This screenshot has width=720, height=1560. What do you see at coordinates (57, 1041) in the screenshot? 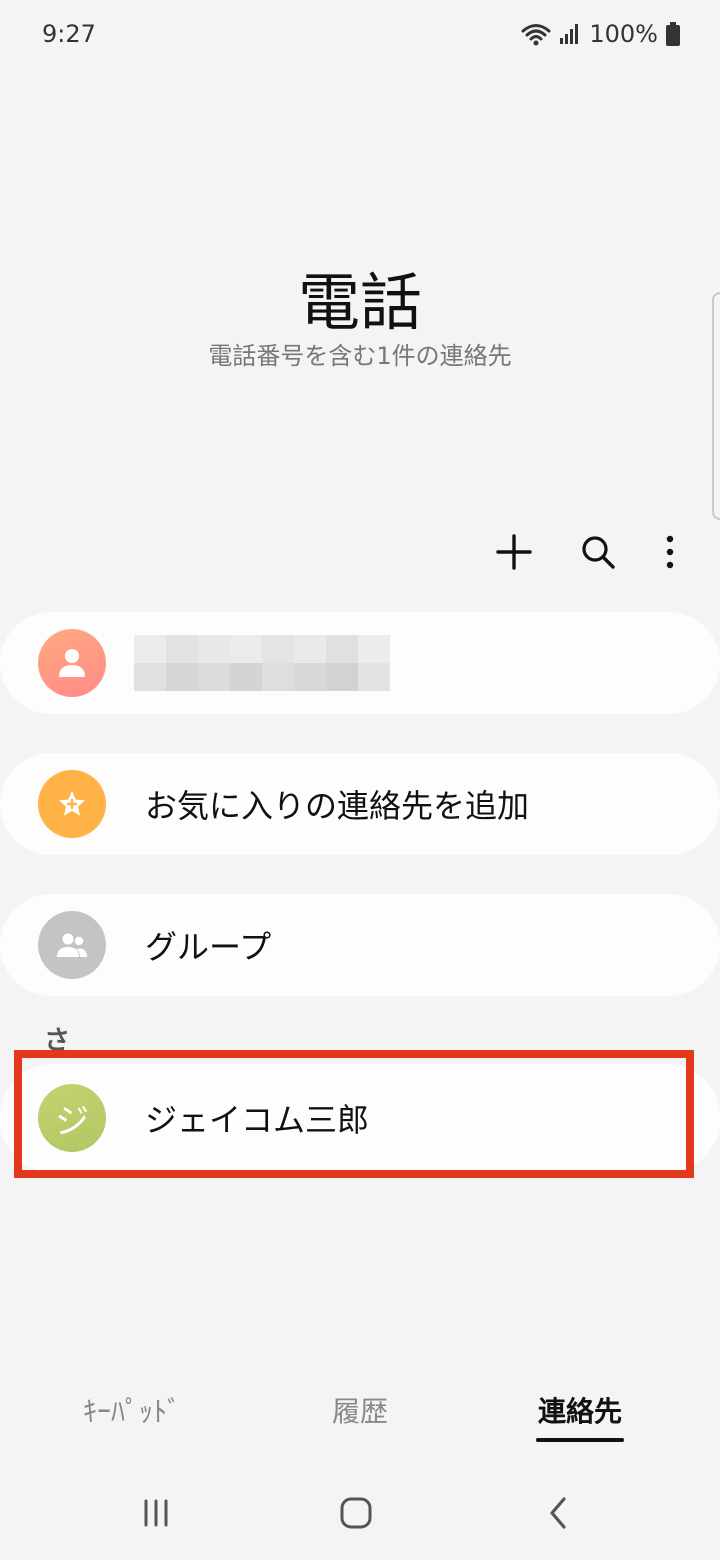
I see `section-index-header: さ` at bounding box center [57, 1041].